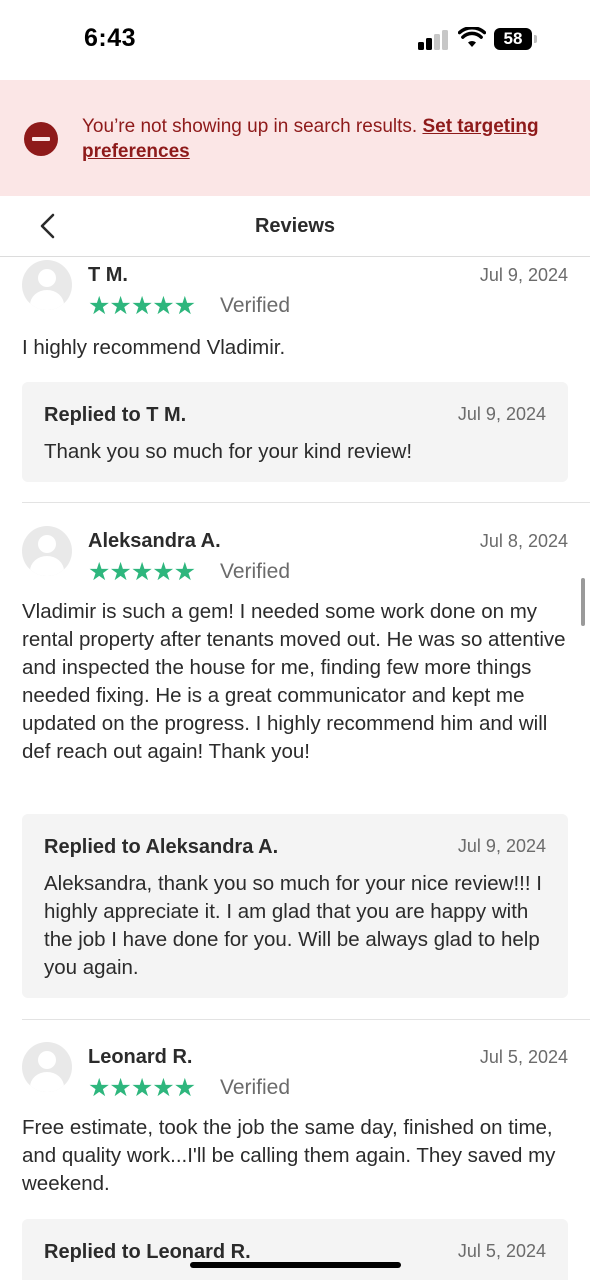  Describe the element at coordinates (295, 1265) in the screenshot. I see `home-indicator` at that location.